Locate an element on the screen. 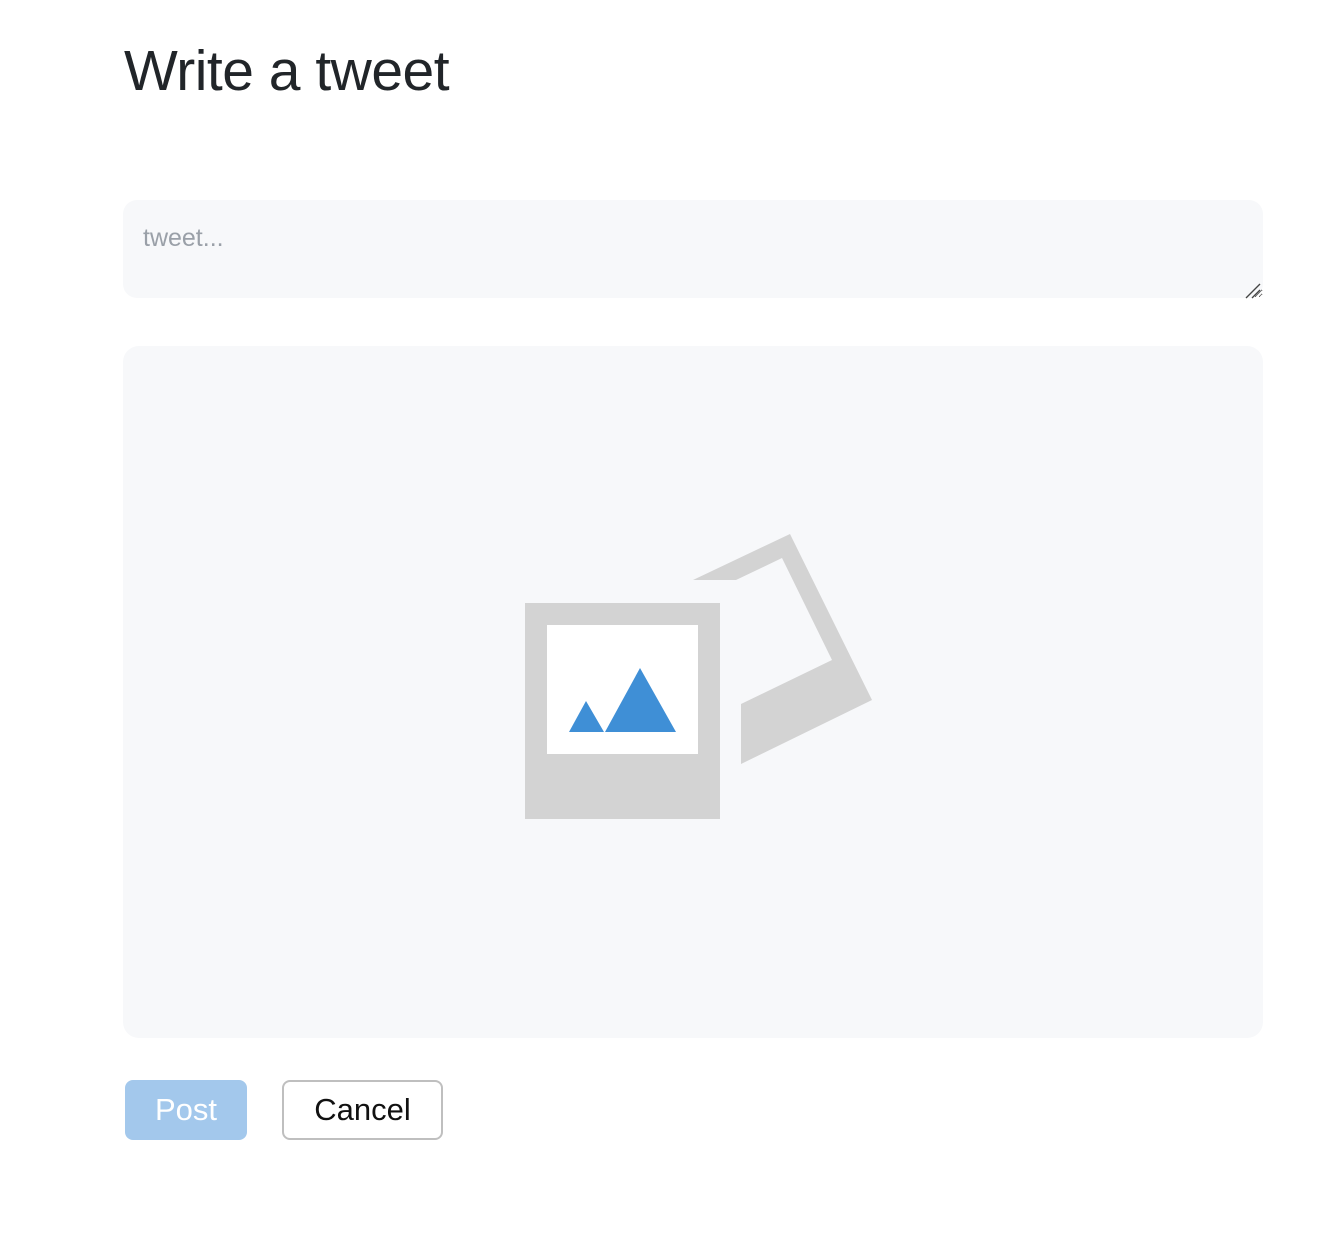 Image resolution: width=1320 pixels, height=1250 pixels. cancel-button: Cancel is located at coordinates (362, 1110).